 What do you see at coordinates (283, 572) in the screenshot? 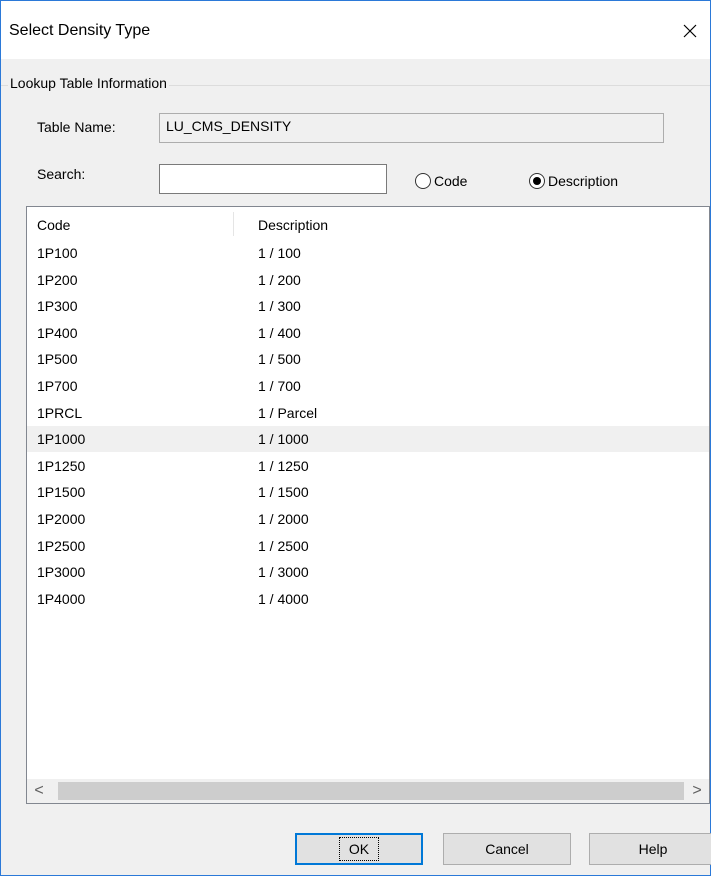
I see `row-description: 1 / 3000` at bounding box center [283, 572].